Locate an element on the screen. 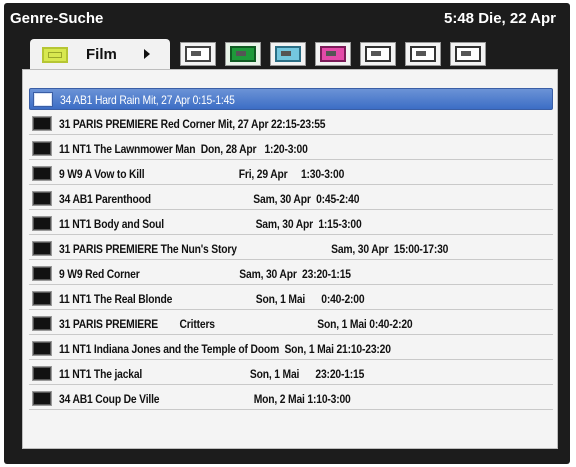  result-text: 9 W9 A Vow to Kill Fri, 29 Apr 1:30-3:00 is located at coordinates (202, 174).